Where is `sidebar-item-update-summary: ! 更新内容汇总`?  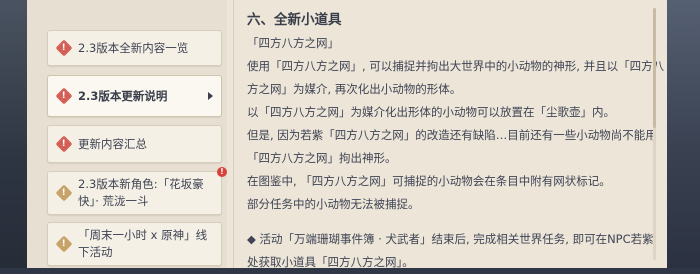
sidebar-item-update-summary: ! 更新内容汇总 is located at coordinates (134, 144).